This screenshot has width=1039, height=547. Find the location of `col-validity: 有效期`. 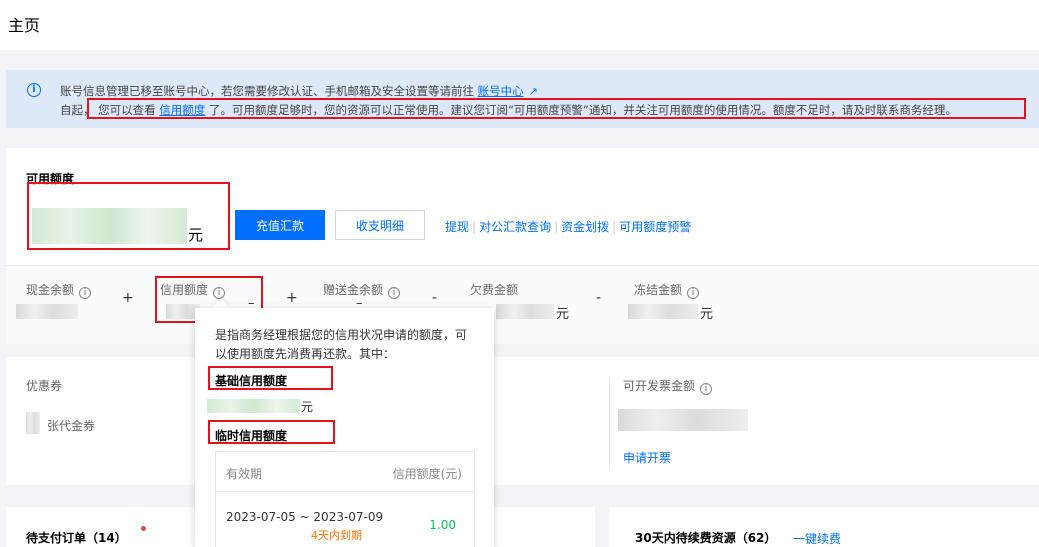

col-validity: 有效期 is located at coordinates (244, 474).